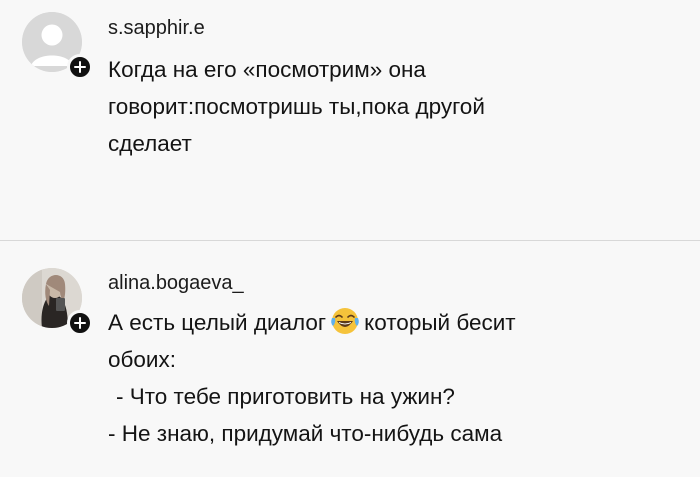 The width and height of the screenshot is (700, 477). I want to click on comment-line: Когда на его «посмотрим» она, so click(267, 69).